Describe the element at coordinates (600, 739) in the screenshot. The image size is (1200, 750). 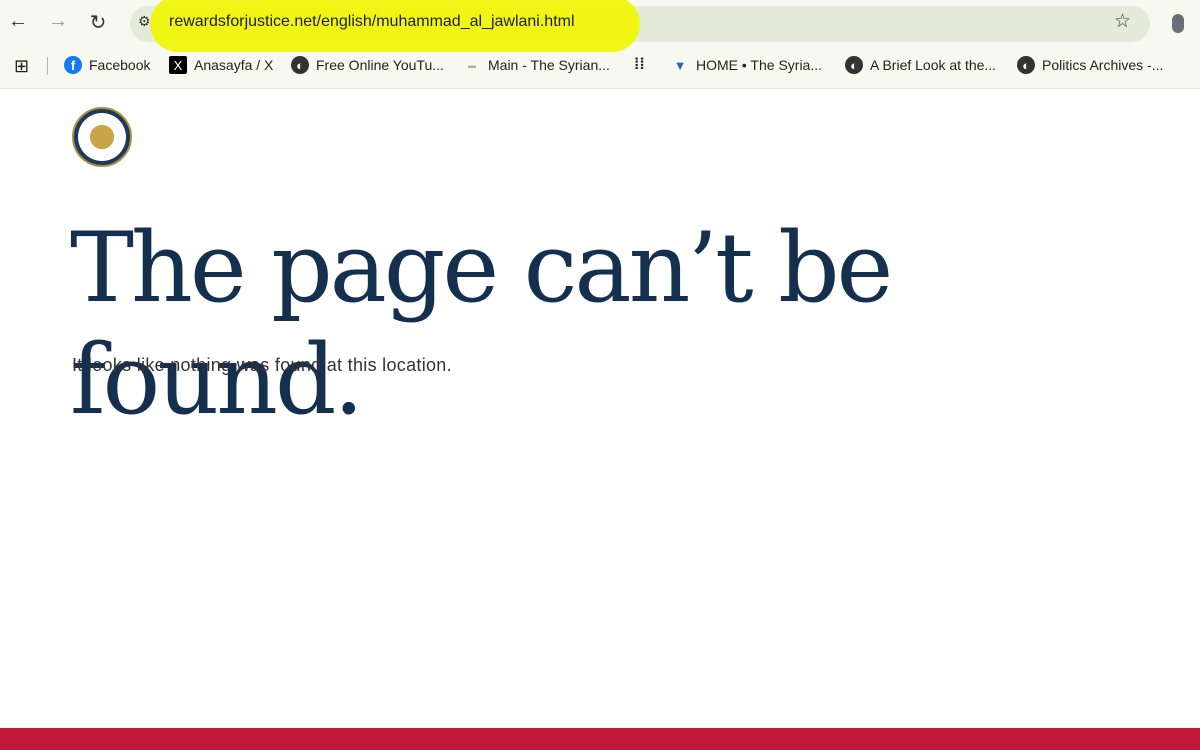
I see `footer-bar` at that location.